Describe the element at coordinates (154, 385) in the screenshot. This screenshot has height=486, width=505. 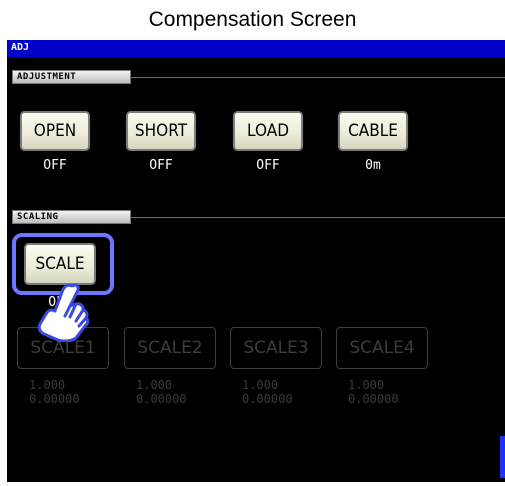
I see `scale2-coefficient-a: 1.000` at that location.